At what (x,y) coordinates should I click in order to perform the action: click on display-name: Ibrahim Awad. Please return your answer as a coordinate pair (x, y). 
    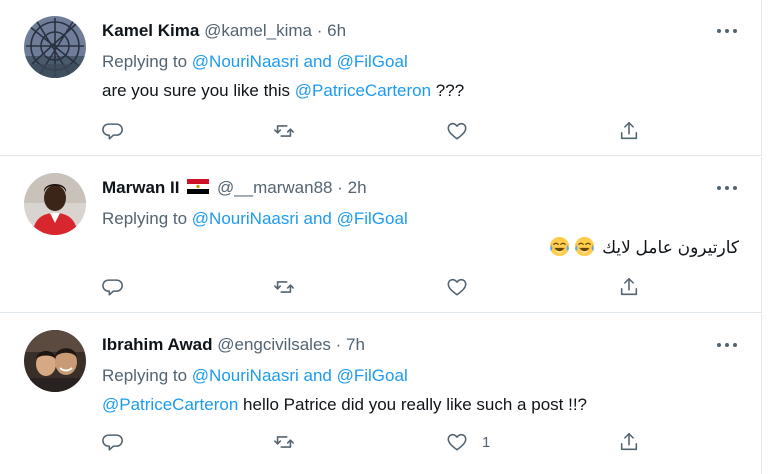
    Looking at the image, I should click on (157, 344).